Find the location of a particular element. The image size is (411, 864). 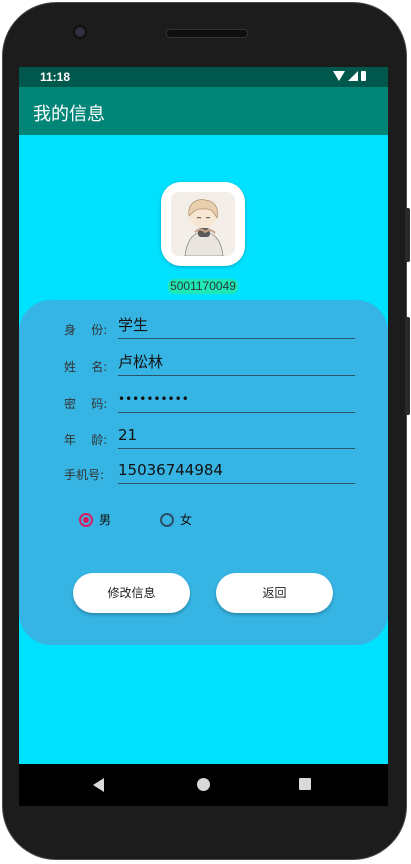

radio-label: 女 is located at coordinates (186, 520).